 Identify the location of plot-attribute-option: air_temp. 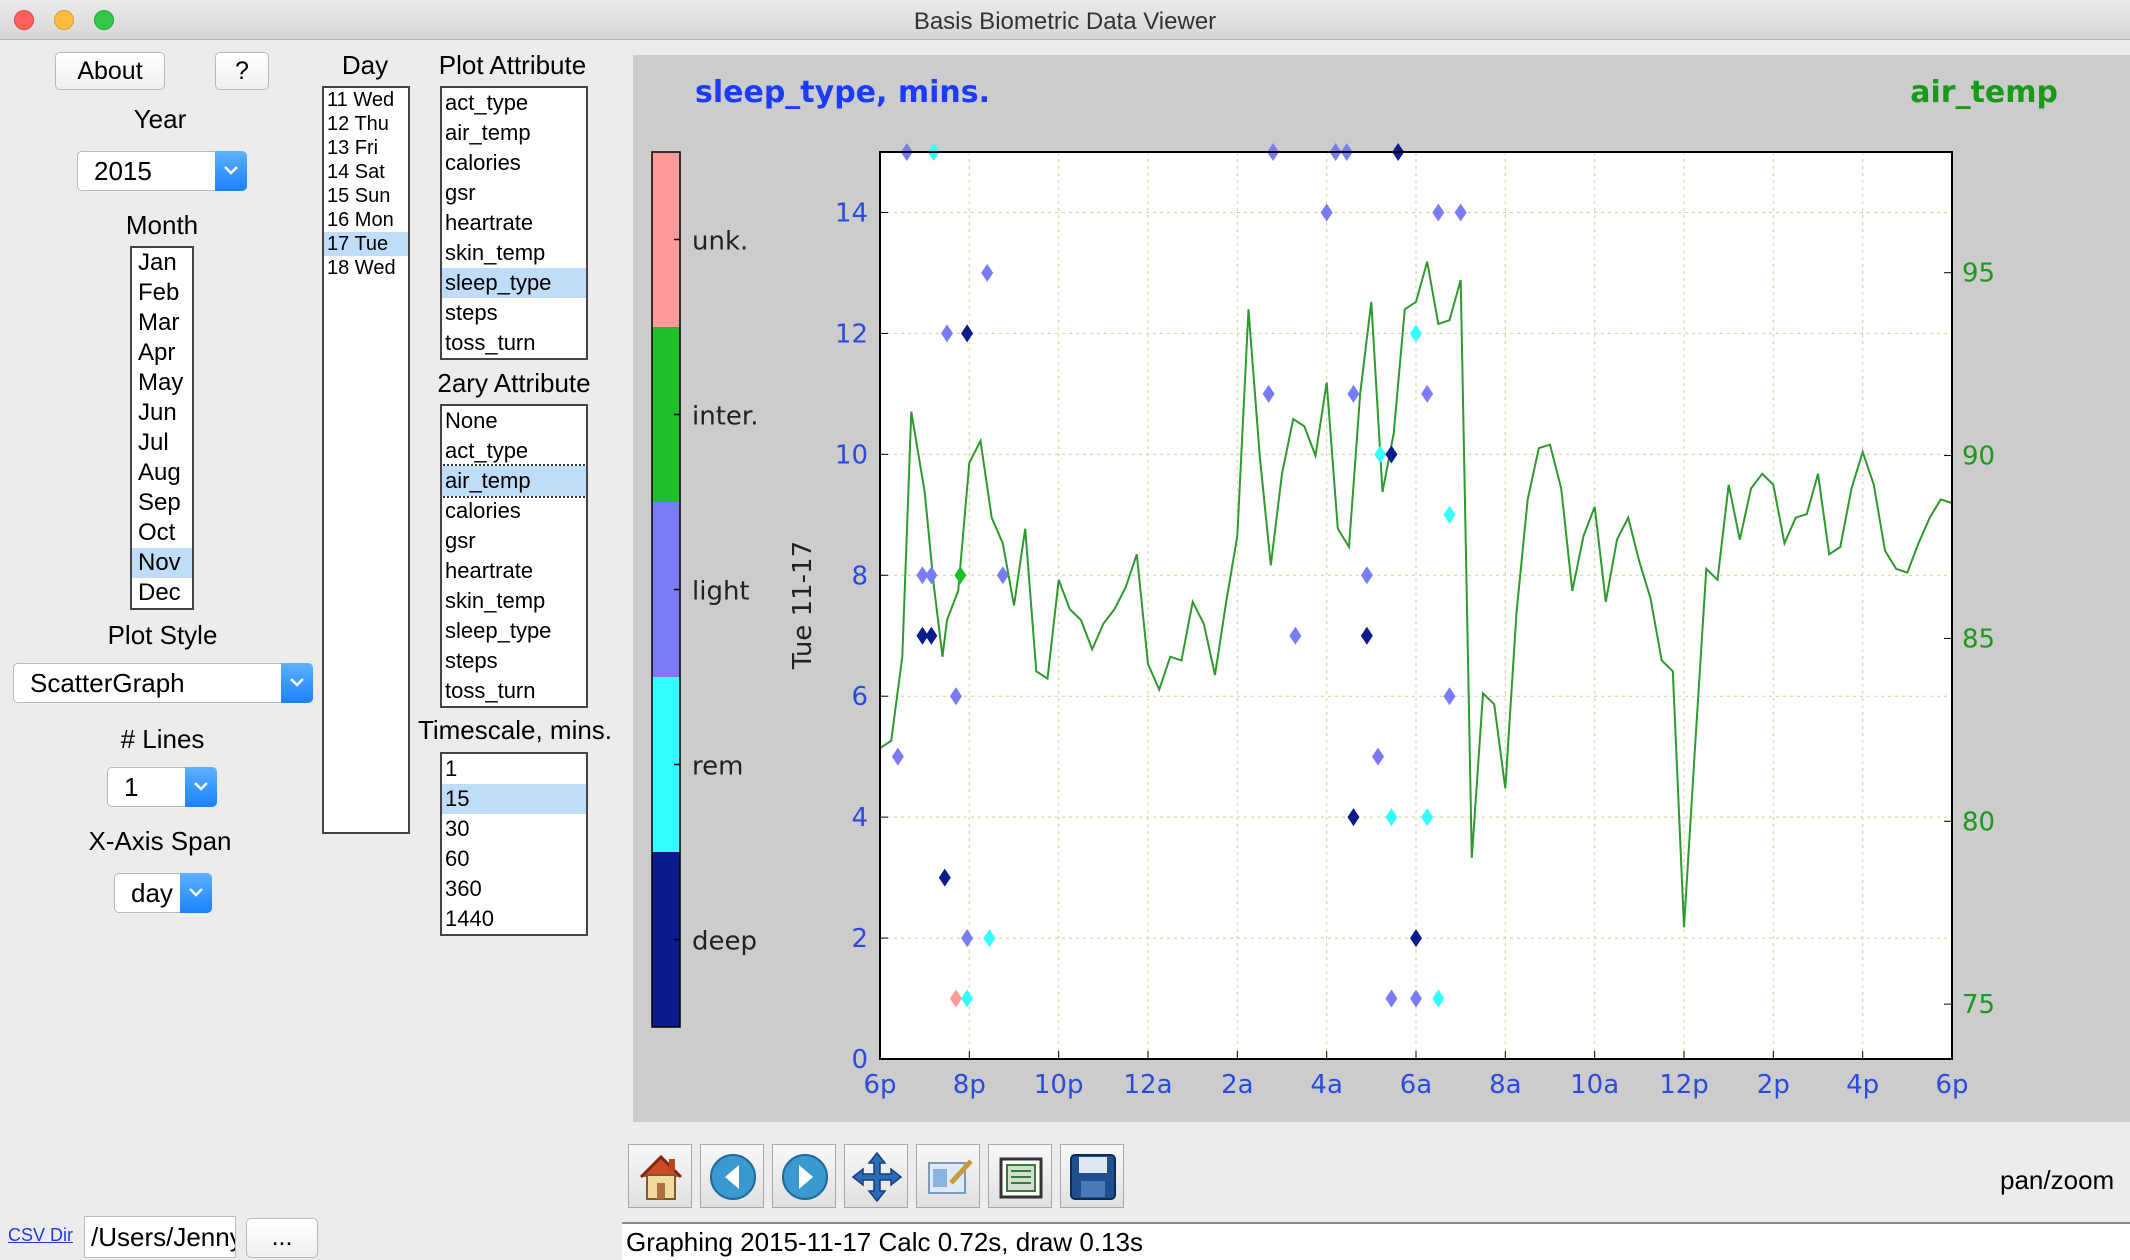
(514, 133).